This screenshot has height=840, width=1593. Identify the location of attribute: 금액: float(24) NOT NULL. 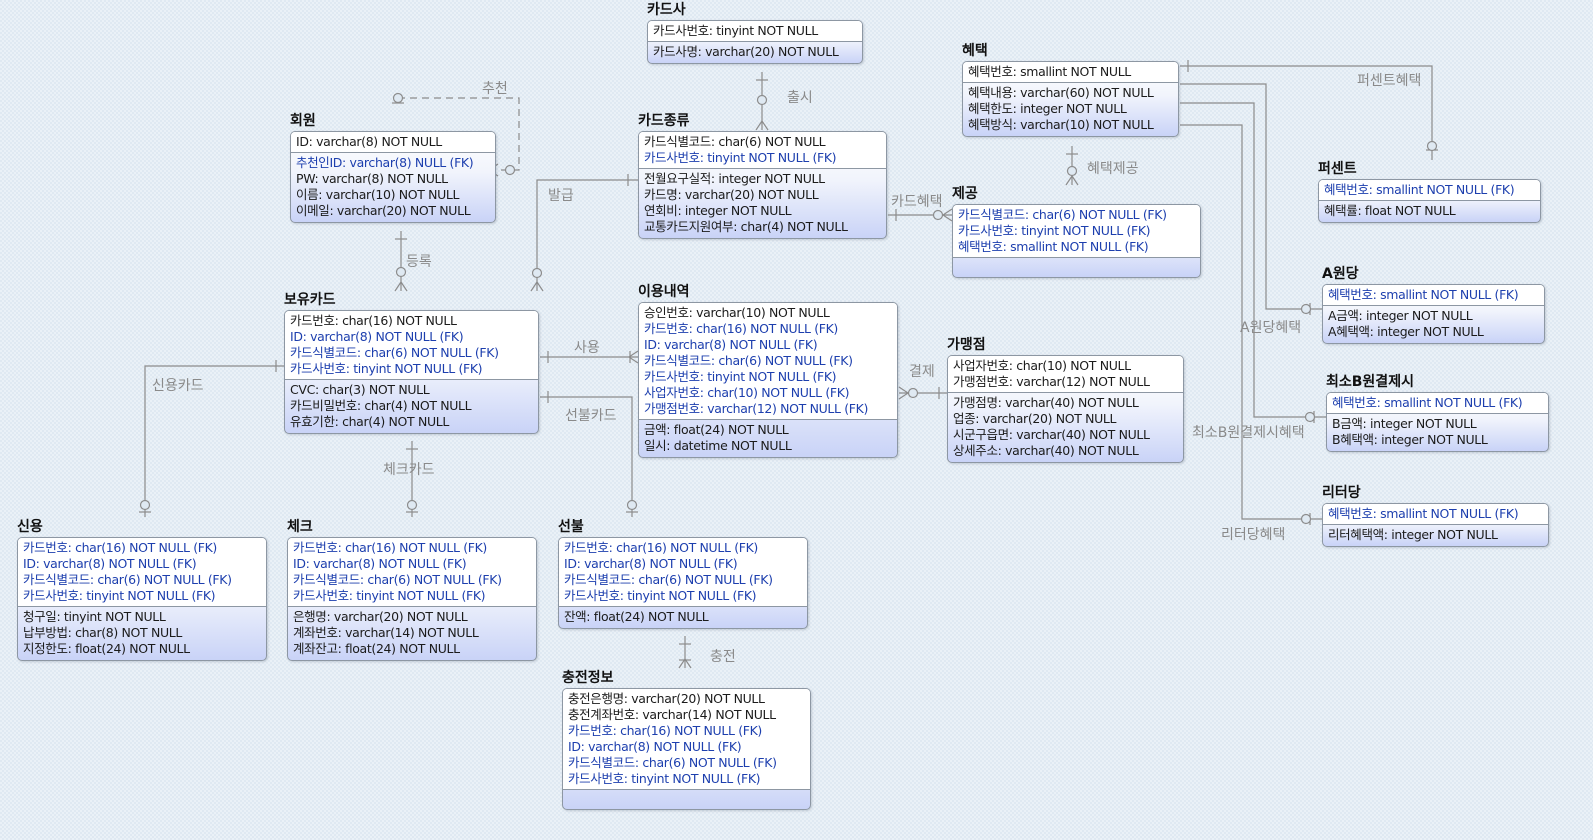
(716, 429).